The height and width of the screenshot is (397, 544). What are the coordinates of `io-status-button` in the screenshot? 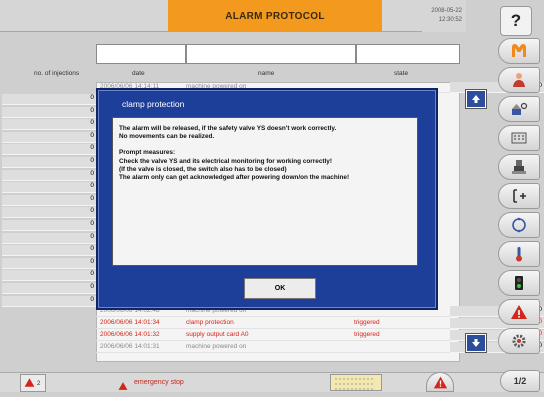 It's located at (519, 283).